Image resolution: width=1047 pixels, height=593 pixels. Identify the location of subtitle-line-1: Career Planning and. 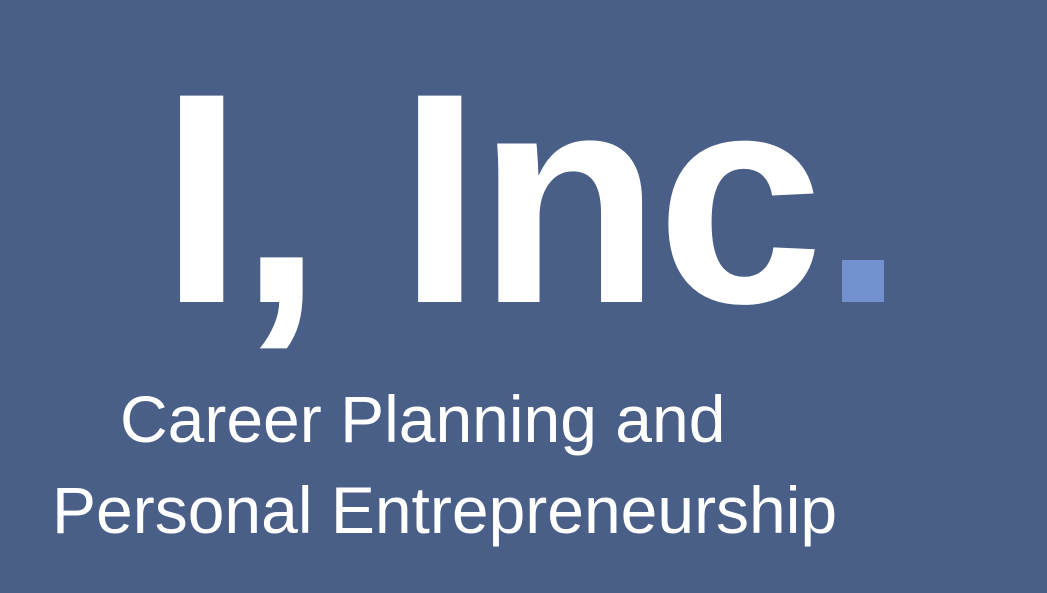
(423, 419).